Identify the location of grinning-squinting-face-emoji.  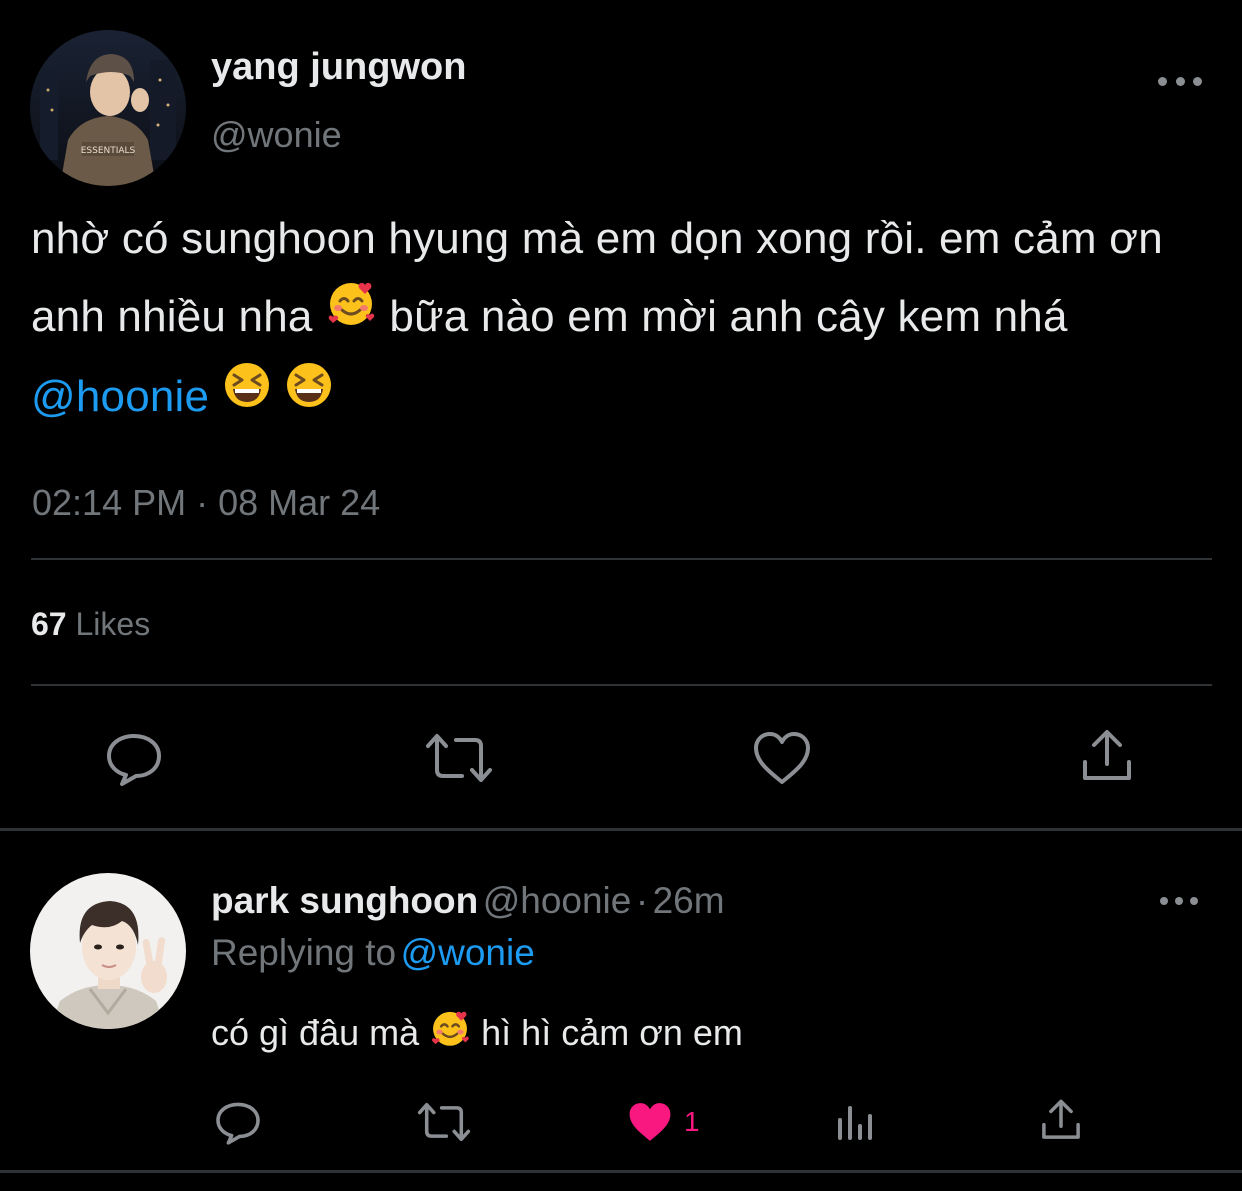
(247, 396).